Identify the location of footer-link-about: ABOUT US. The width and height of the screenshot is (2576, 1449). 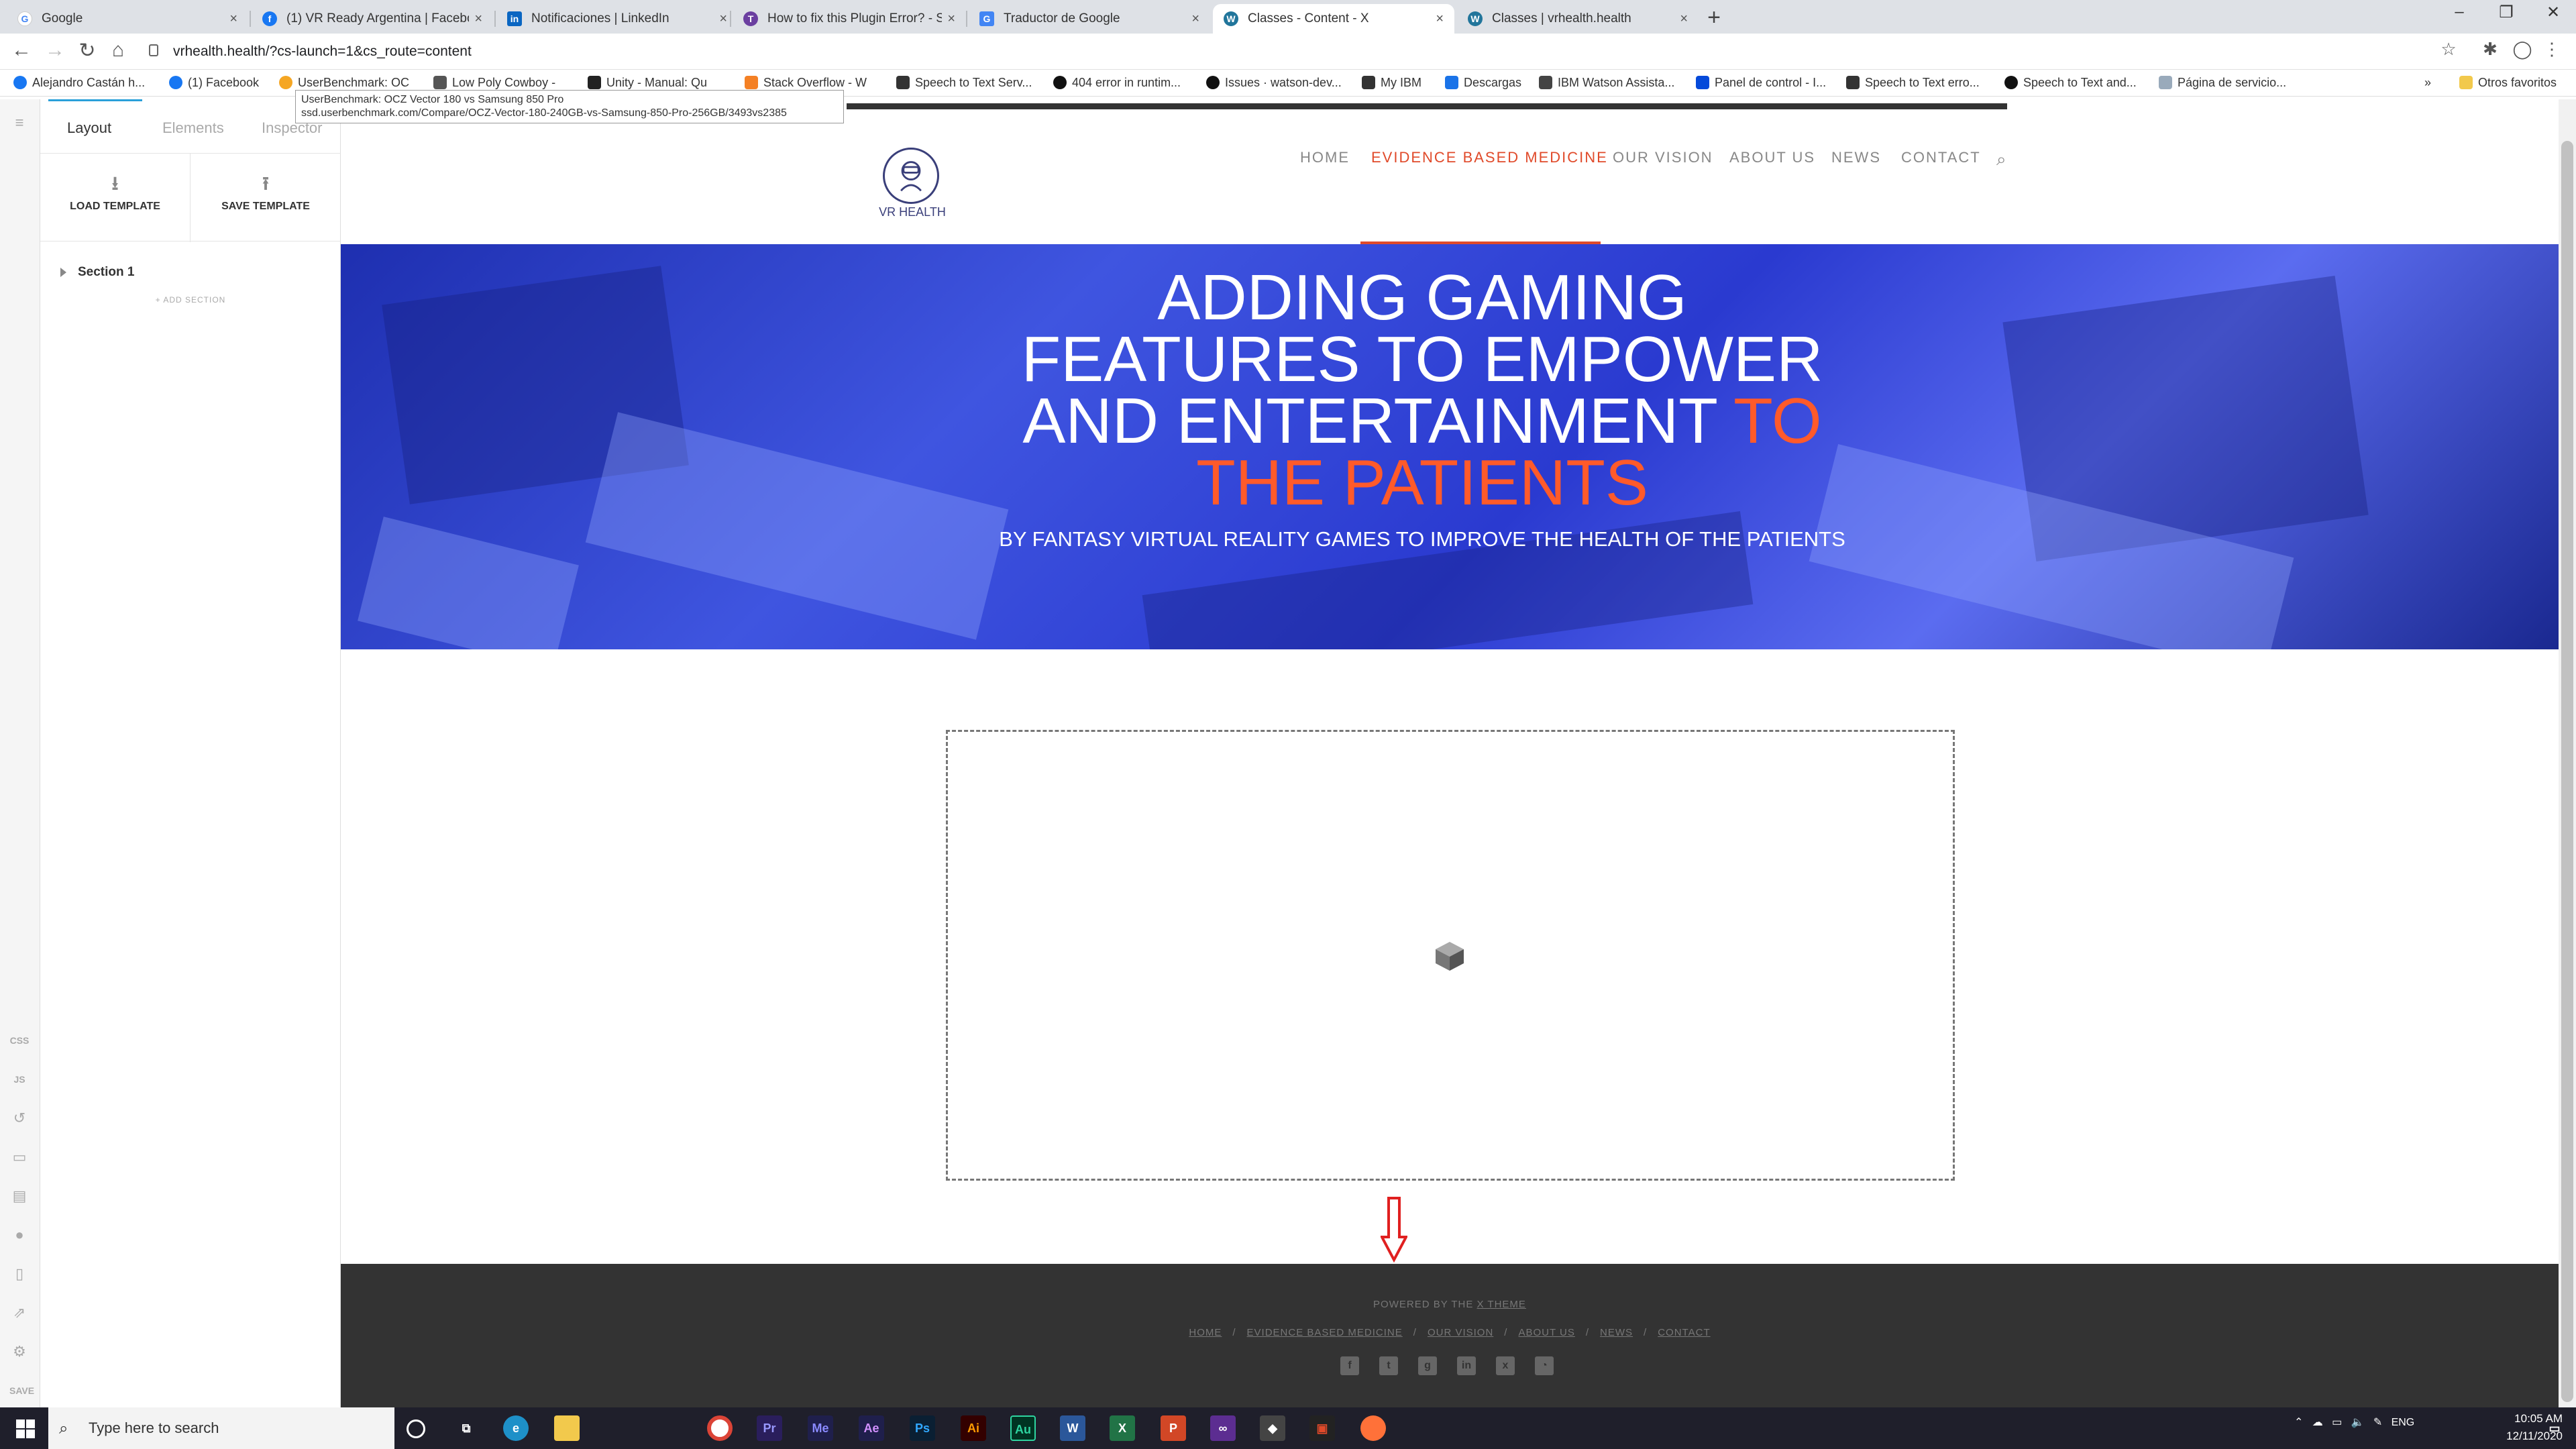
(1546, 1332).